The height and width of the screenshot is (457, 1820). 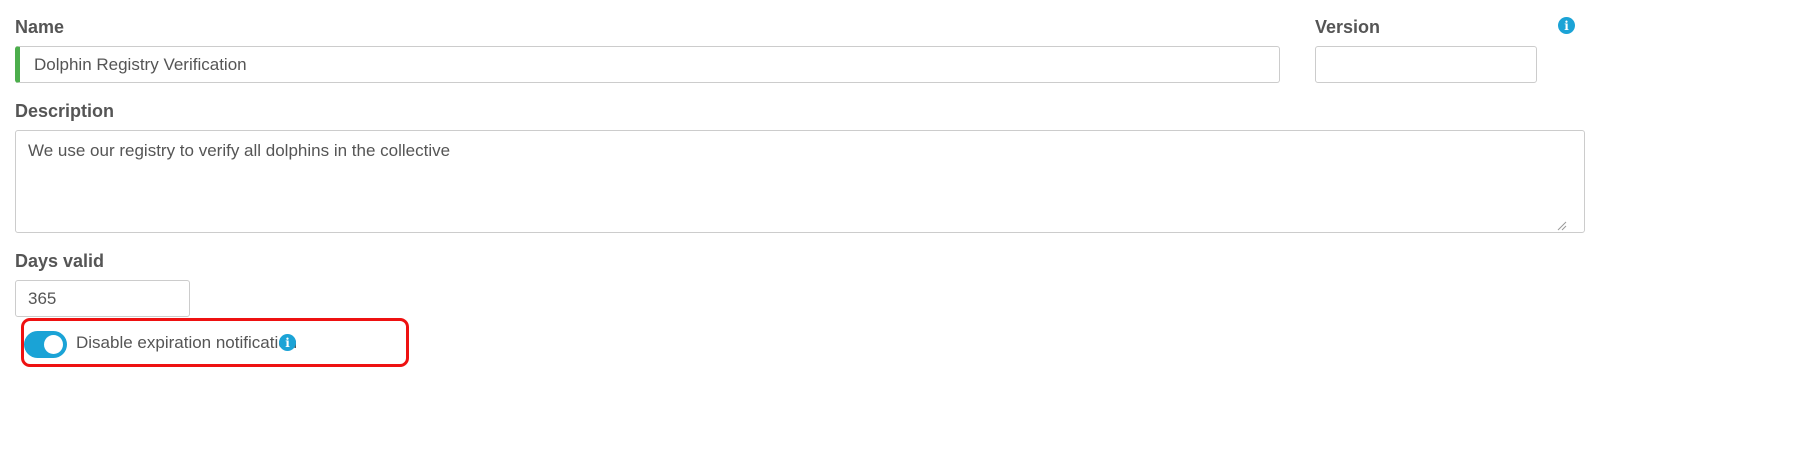 What do you see at coordinates (53, 344) in the screenshot?
I see `toggle-knob` at bounding box center [53, 344].